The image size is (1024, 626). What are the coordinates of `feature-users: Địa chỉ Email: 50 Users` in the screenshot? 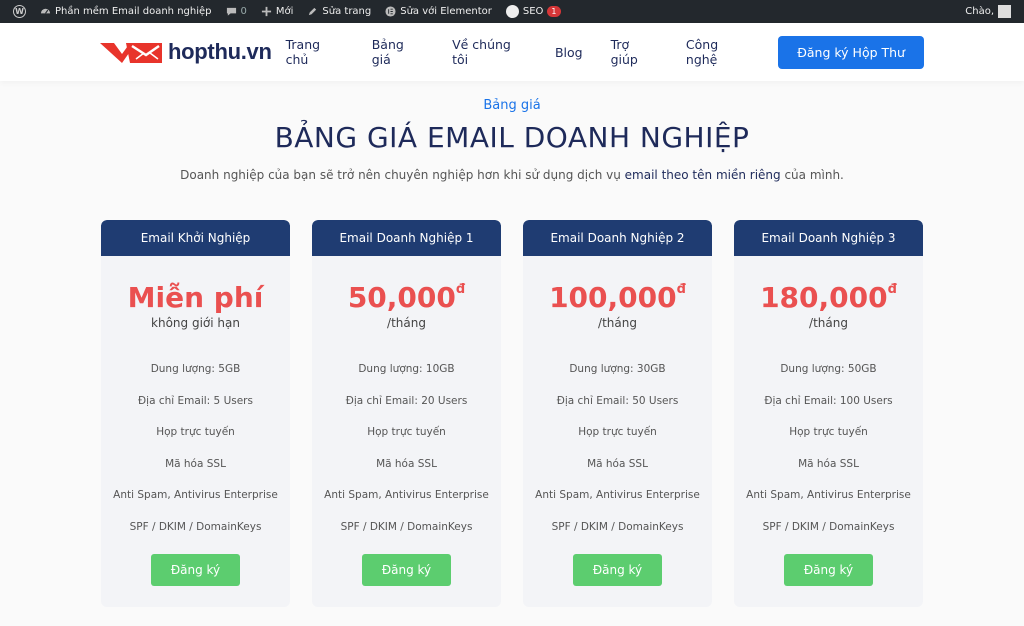 It's located at (617, 400).